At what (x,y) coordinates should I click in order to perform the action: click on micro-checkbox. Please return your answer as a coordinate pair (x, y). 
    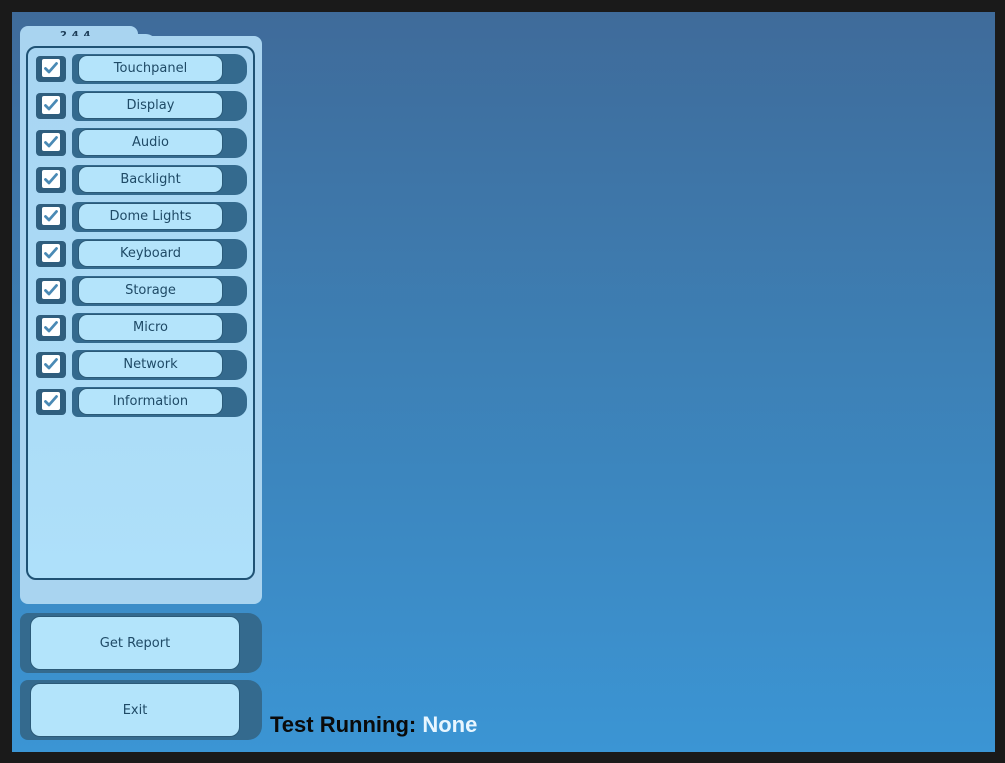
    Looking at the image, I should click on (51, 328).